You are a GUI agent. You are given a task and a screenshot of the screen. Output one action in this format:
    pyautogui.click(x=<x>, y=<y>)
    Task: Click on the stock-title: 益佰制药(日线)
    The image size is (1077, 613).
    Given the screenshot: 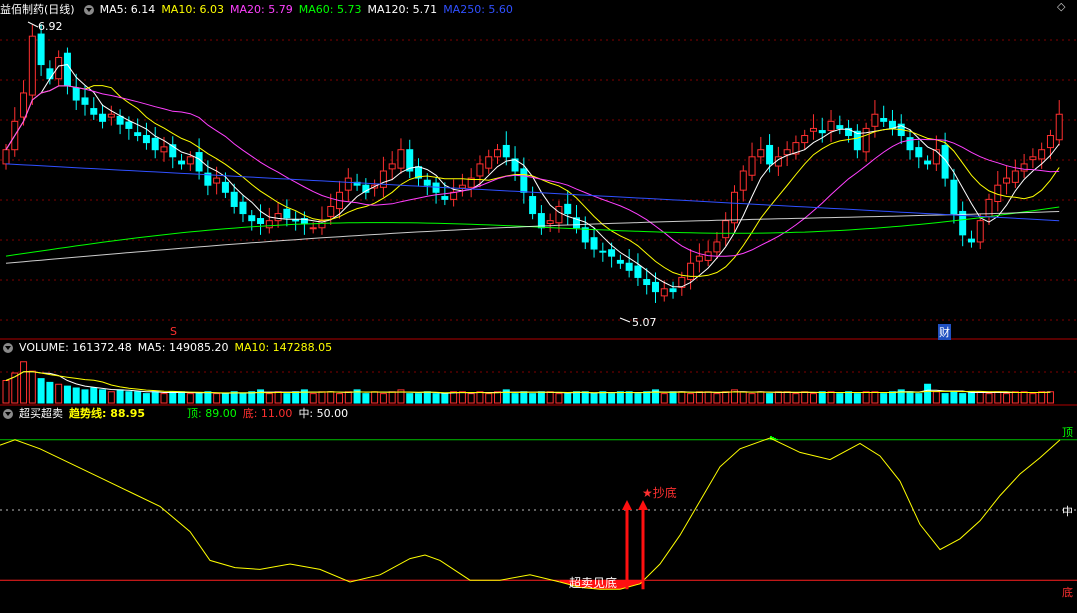 What is the action you would take?
    pyautogui.click(x=37, y=9)
    